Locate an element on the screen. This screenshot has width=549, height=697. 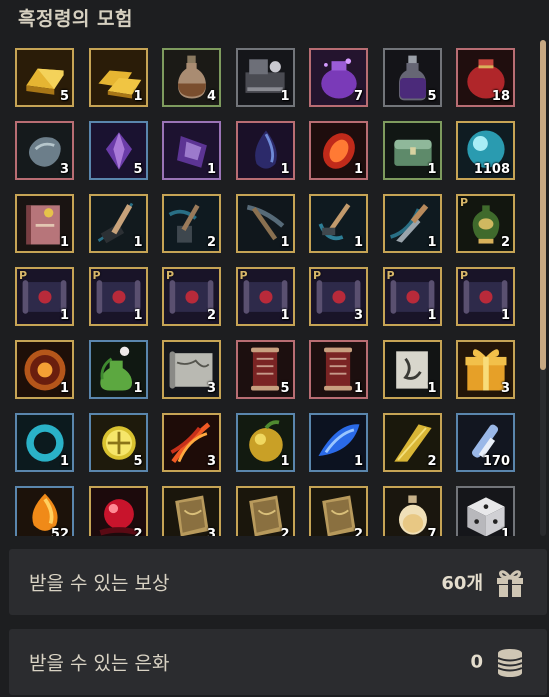
inventory-slot: 52 is located at coordinates (44, 511).